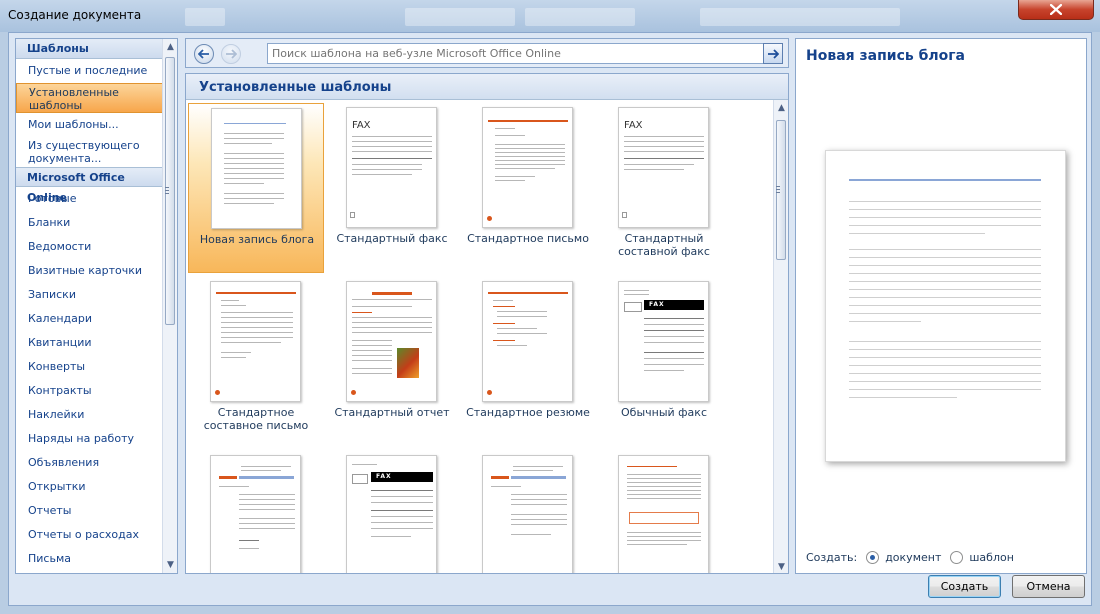 The image size is (1100, 614). What do you see at coordinates (528, 238) in the screenshot?
I see `template-label: Стандартное письмо` at bounding box center [528, 238].